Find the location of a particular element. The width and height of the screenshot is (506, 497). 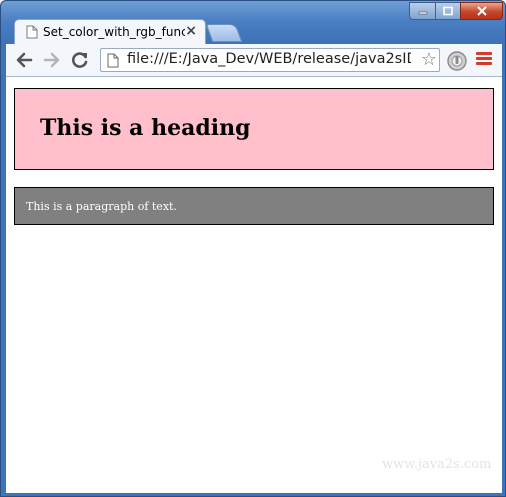

tab-close-icon: × is located at coordinates (191, 31).